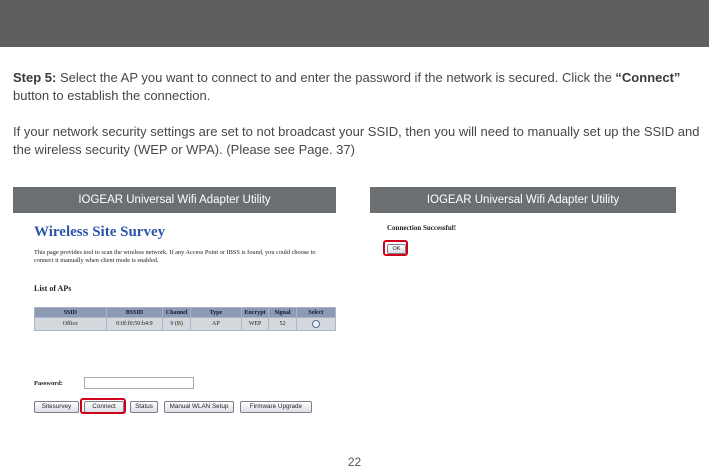 The image size is (709, 469). I want to click on table-row: Office 0:0f:f0:50:b4:9 9 (B) AP WEP 52, so click(185, 324).